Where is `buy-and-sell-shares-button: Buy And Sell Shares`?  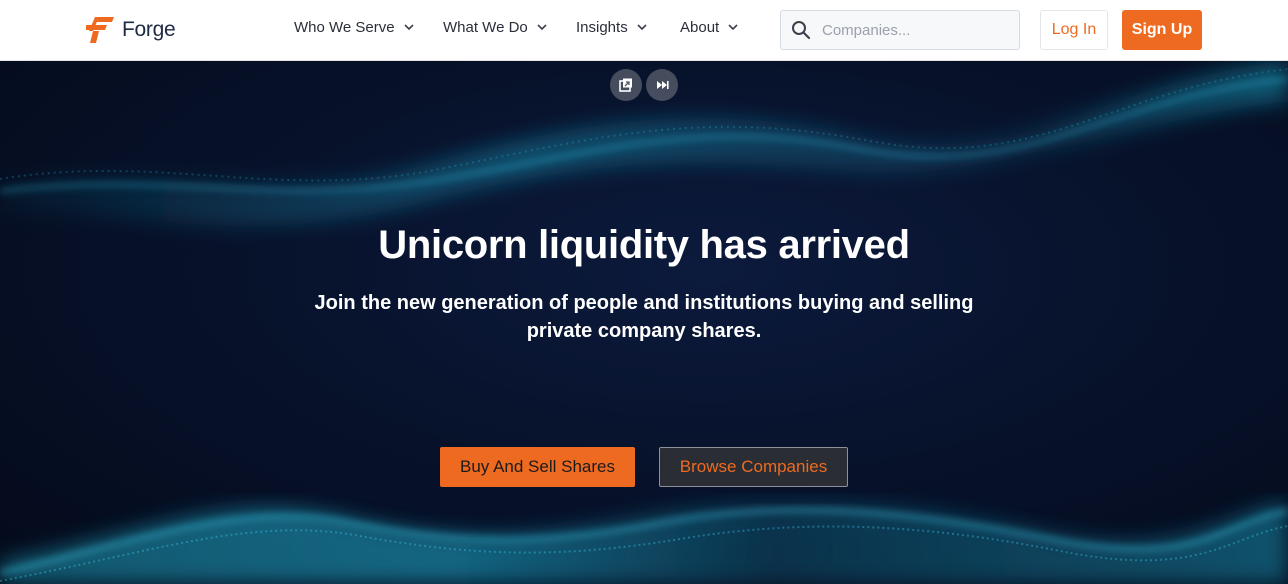 buy-and-sell-shares-button: Buy And Sell Shares is located at coordinates (537, 467).